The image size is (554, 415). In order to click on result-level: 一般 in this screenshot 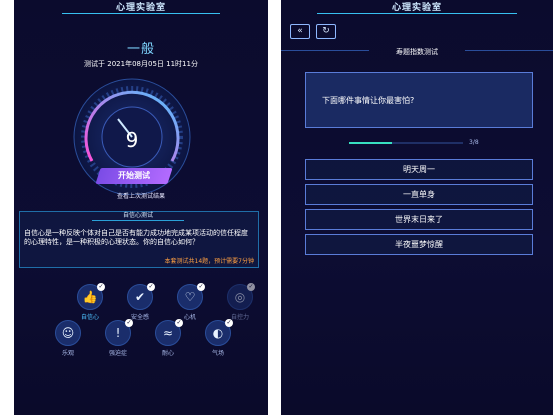, I will do `click(140, 49)`.